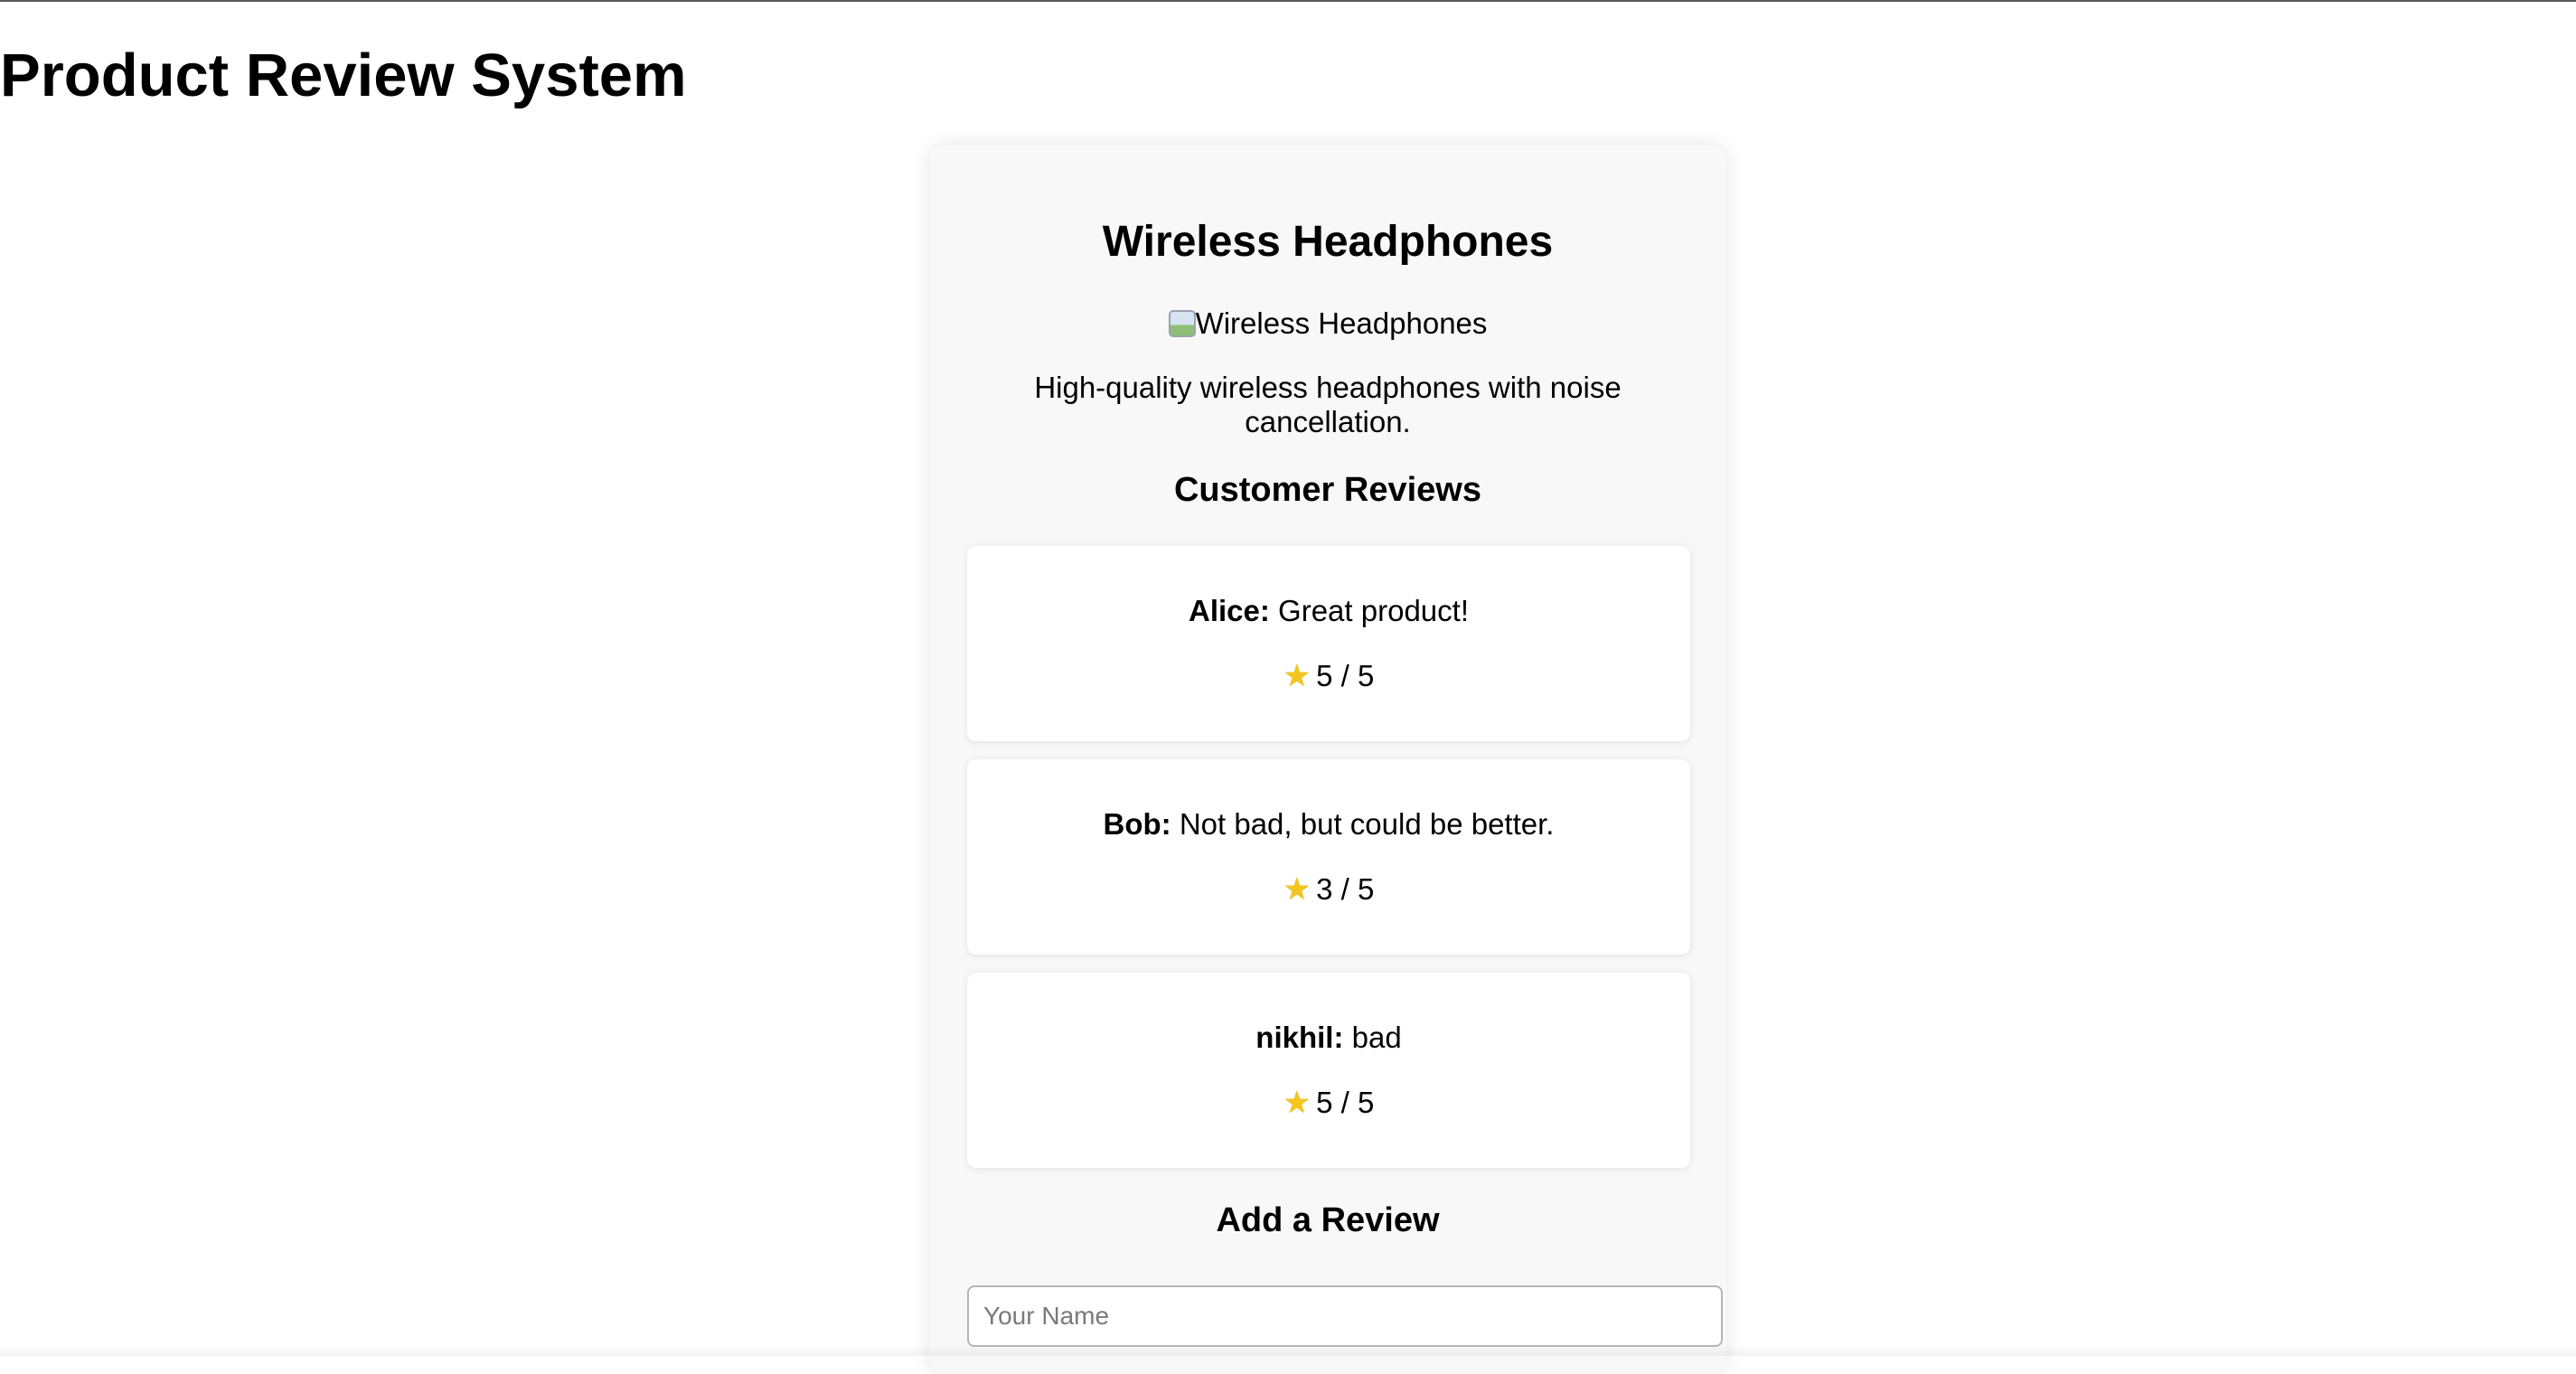  I want to click on reviews-heading: Customer Reviews, so click(1327, 490).